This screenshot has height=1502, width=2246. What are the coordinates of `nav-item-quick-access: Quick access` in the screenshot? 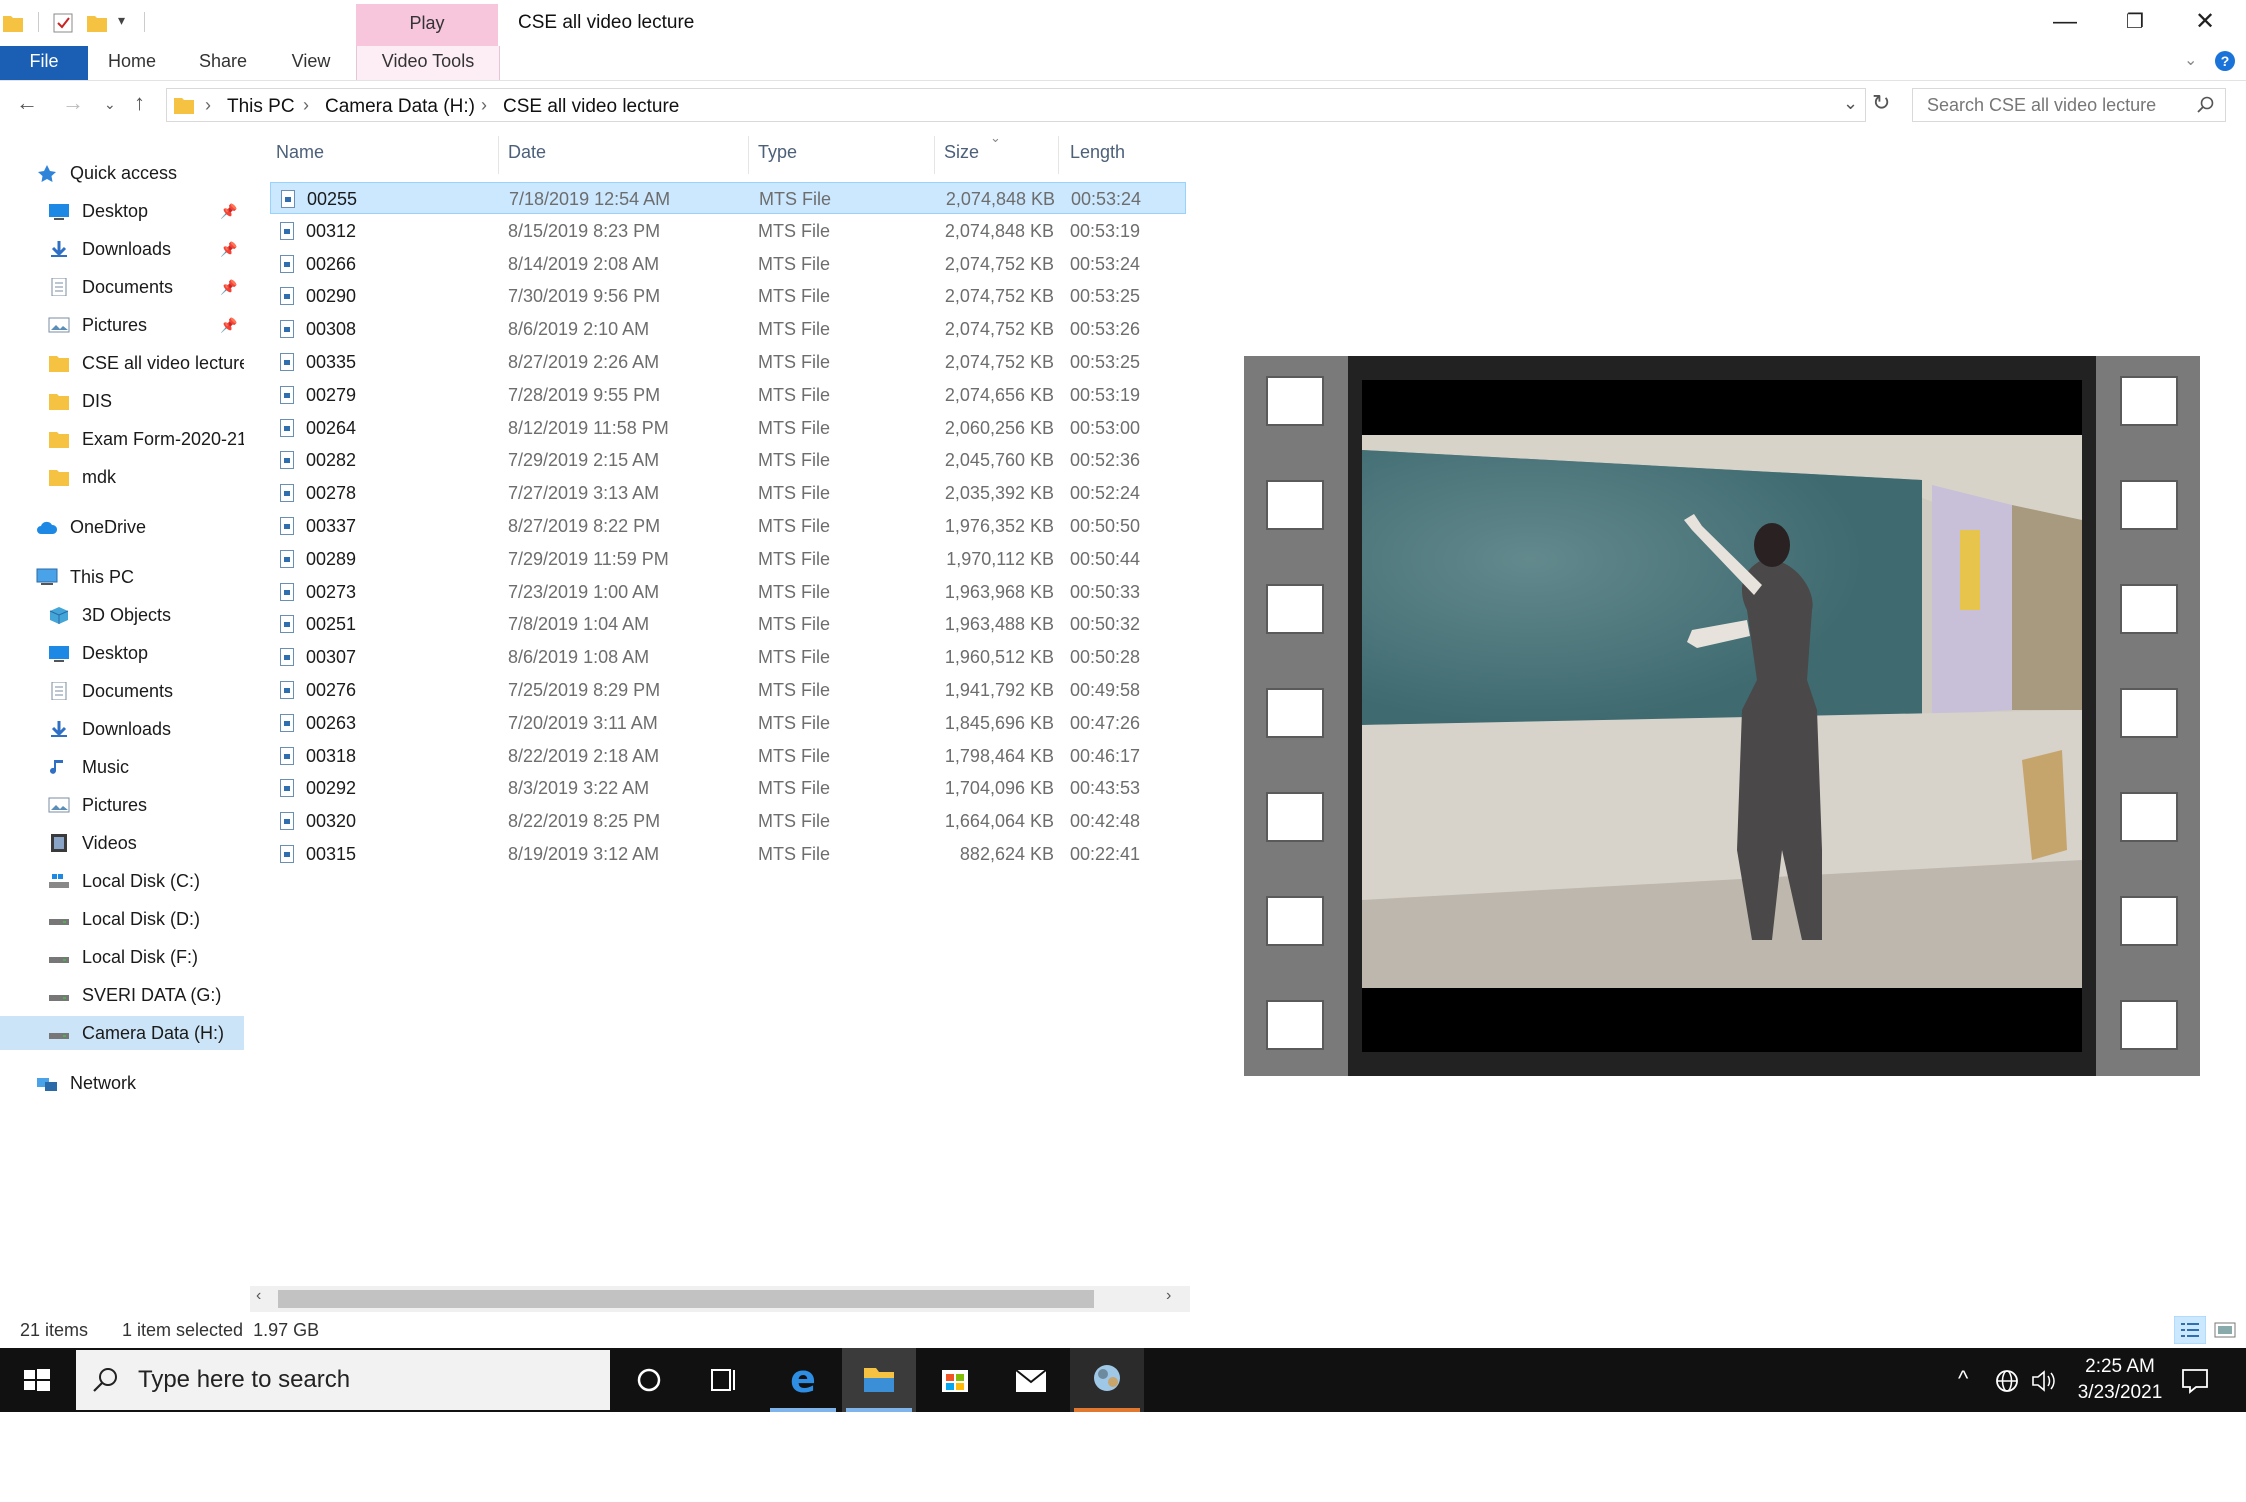 It's located at (122, 173).